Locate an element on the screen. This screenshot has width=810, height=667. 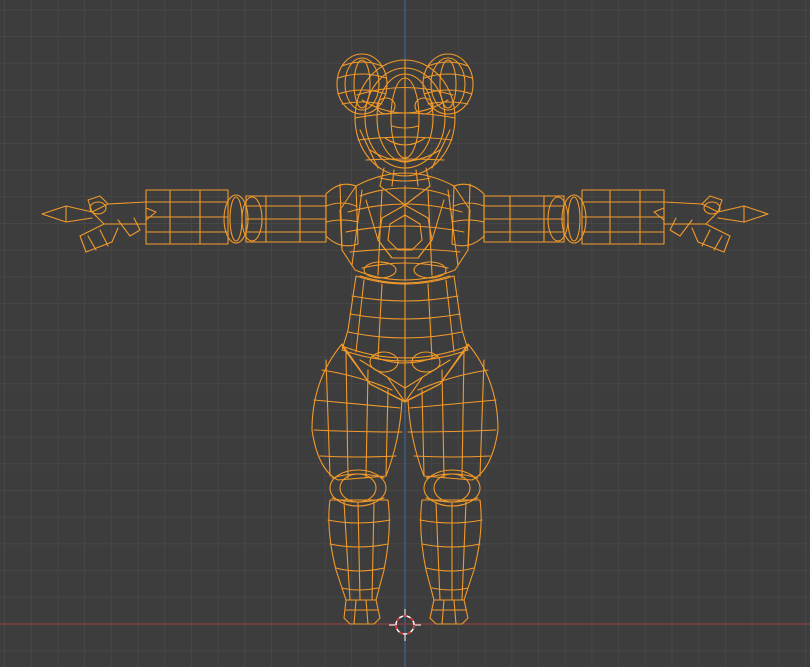
right-forearm is located at coordinates (623, 217).